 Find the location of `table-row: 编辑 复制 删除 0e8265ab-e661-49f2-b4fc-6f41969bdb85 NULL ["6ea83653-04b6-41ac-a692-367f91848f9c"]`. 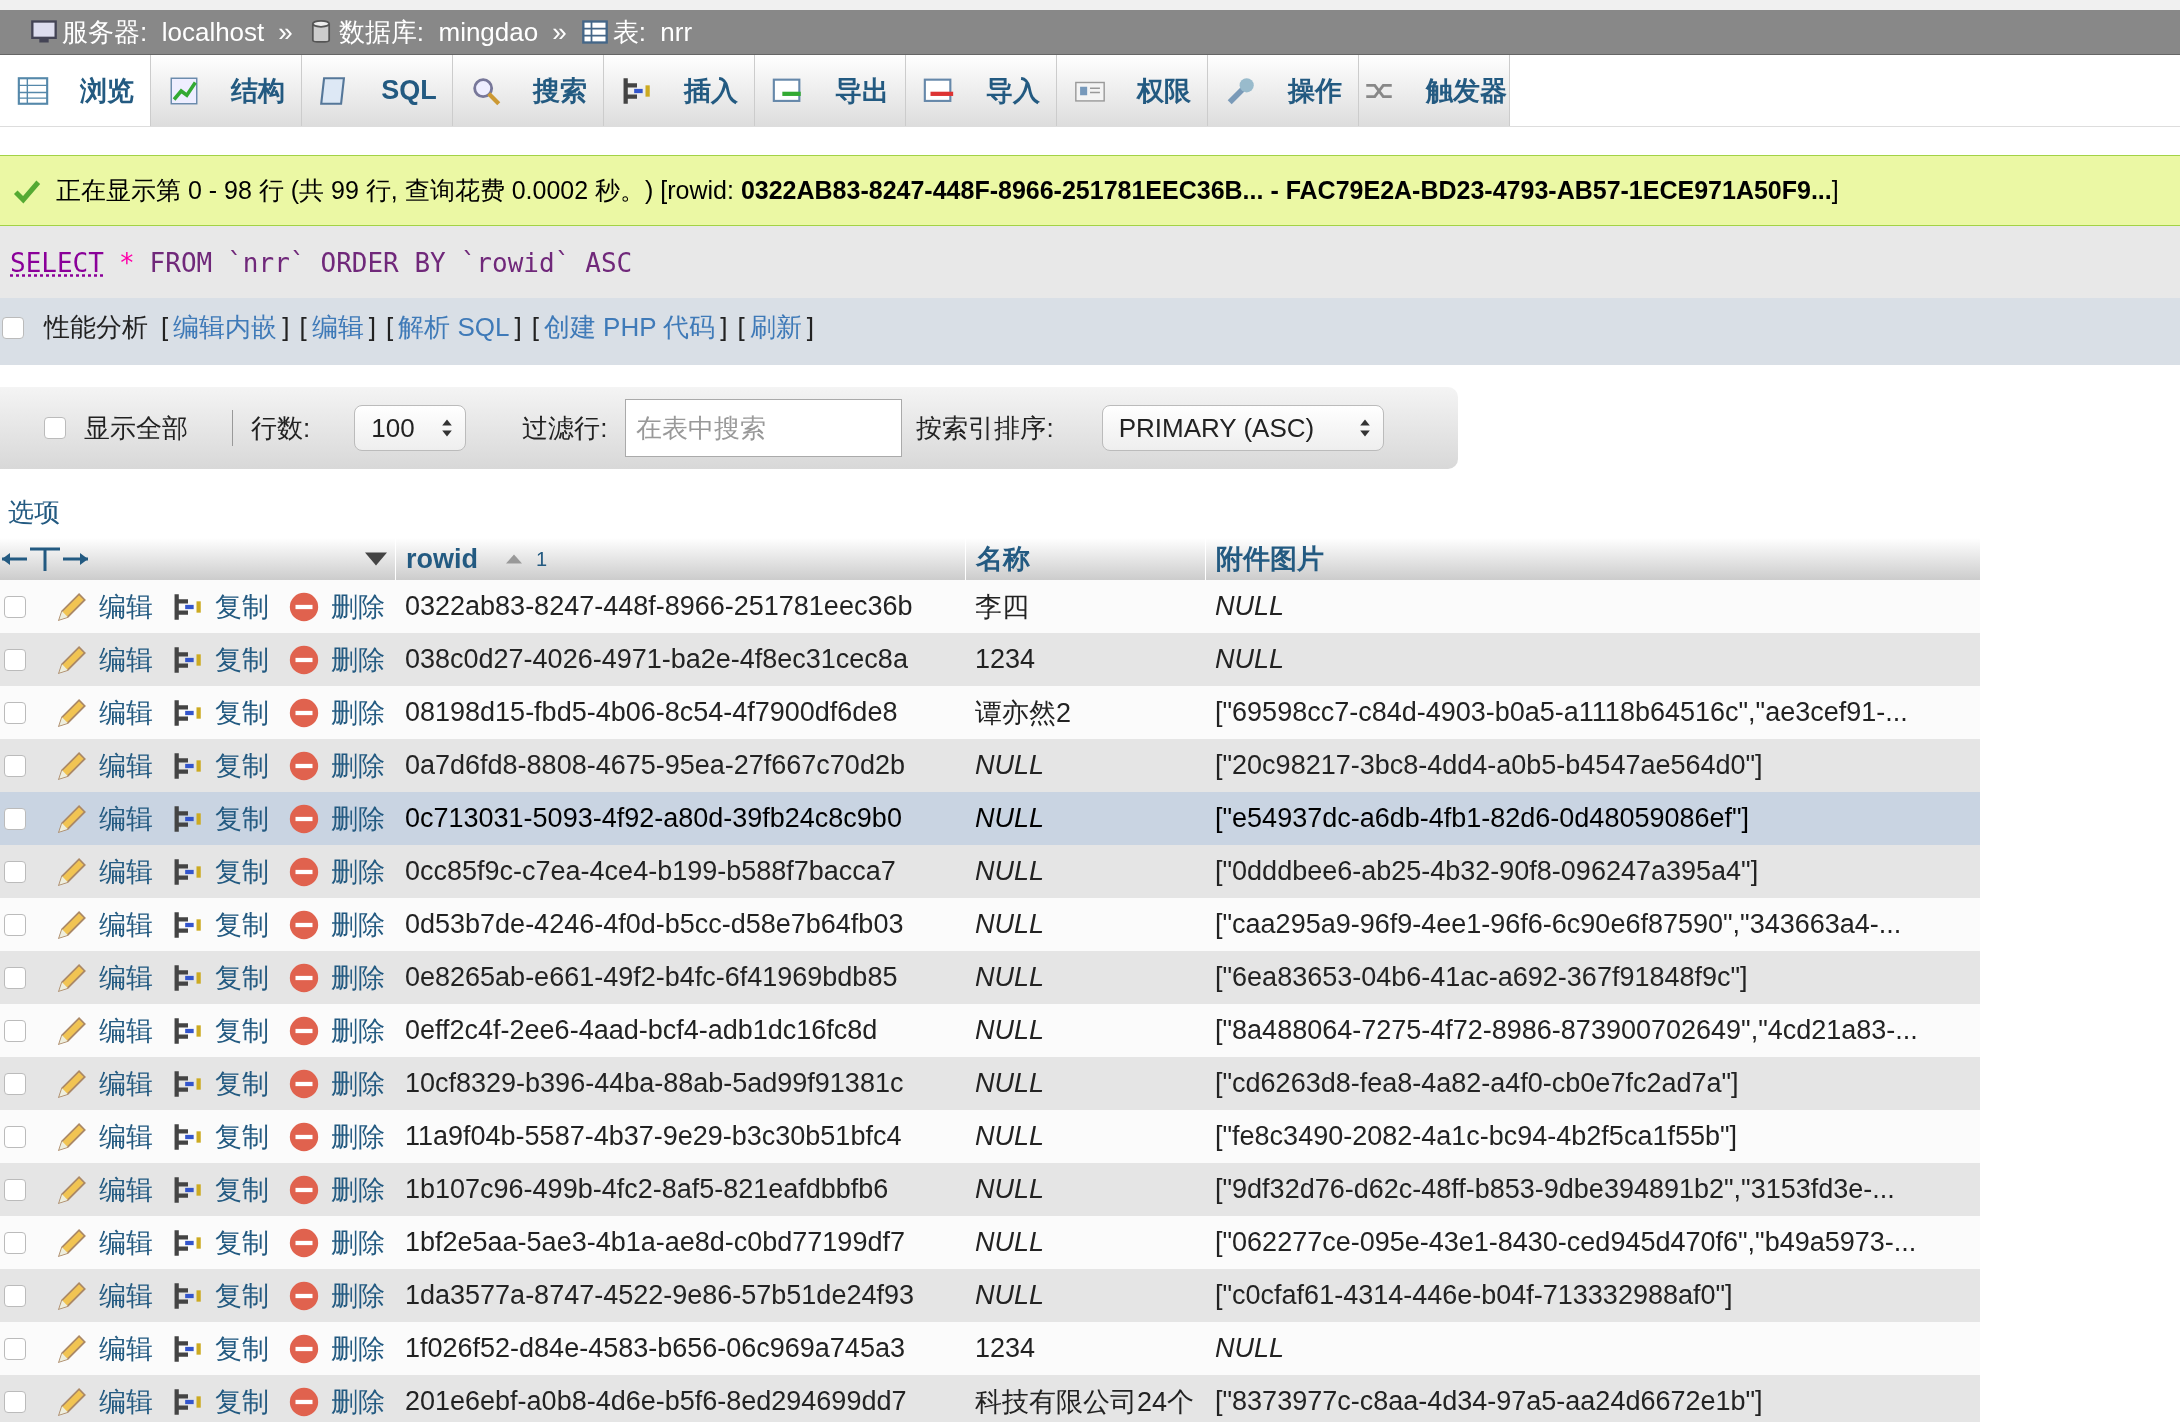

table-row: 编辑 复制 删除 0e8265ab-e661-49f2-b4fc-6f41969bdb85 NULL ["6ea83653-04b6-41ac-a692-367f91848f9c"] is located at coordinates (990, 977).